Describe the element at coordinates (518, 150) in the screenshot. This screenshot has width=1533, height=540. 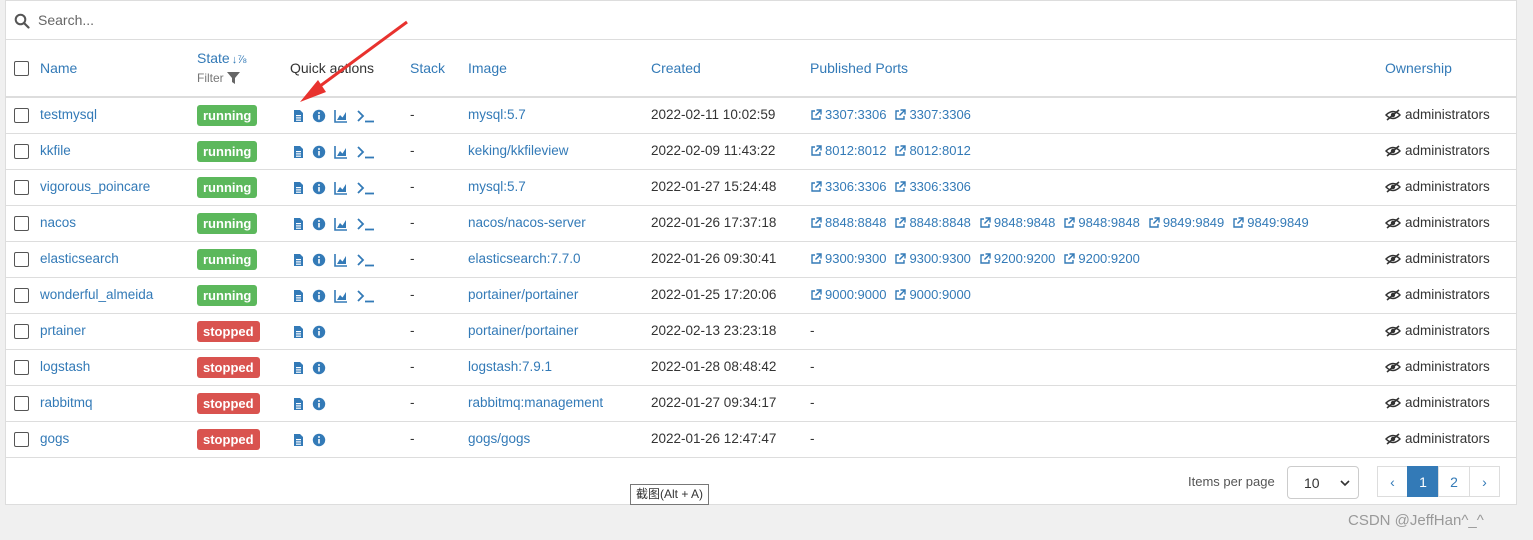
I see `image-link: keking/kkfileview` at that location.